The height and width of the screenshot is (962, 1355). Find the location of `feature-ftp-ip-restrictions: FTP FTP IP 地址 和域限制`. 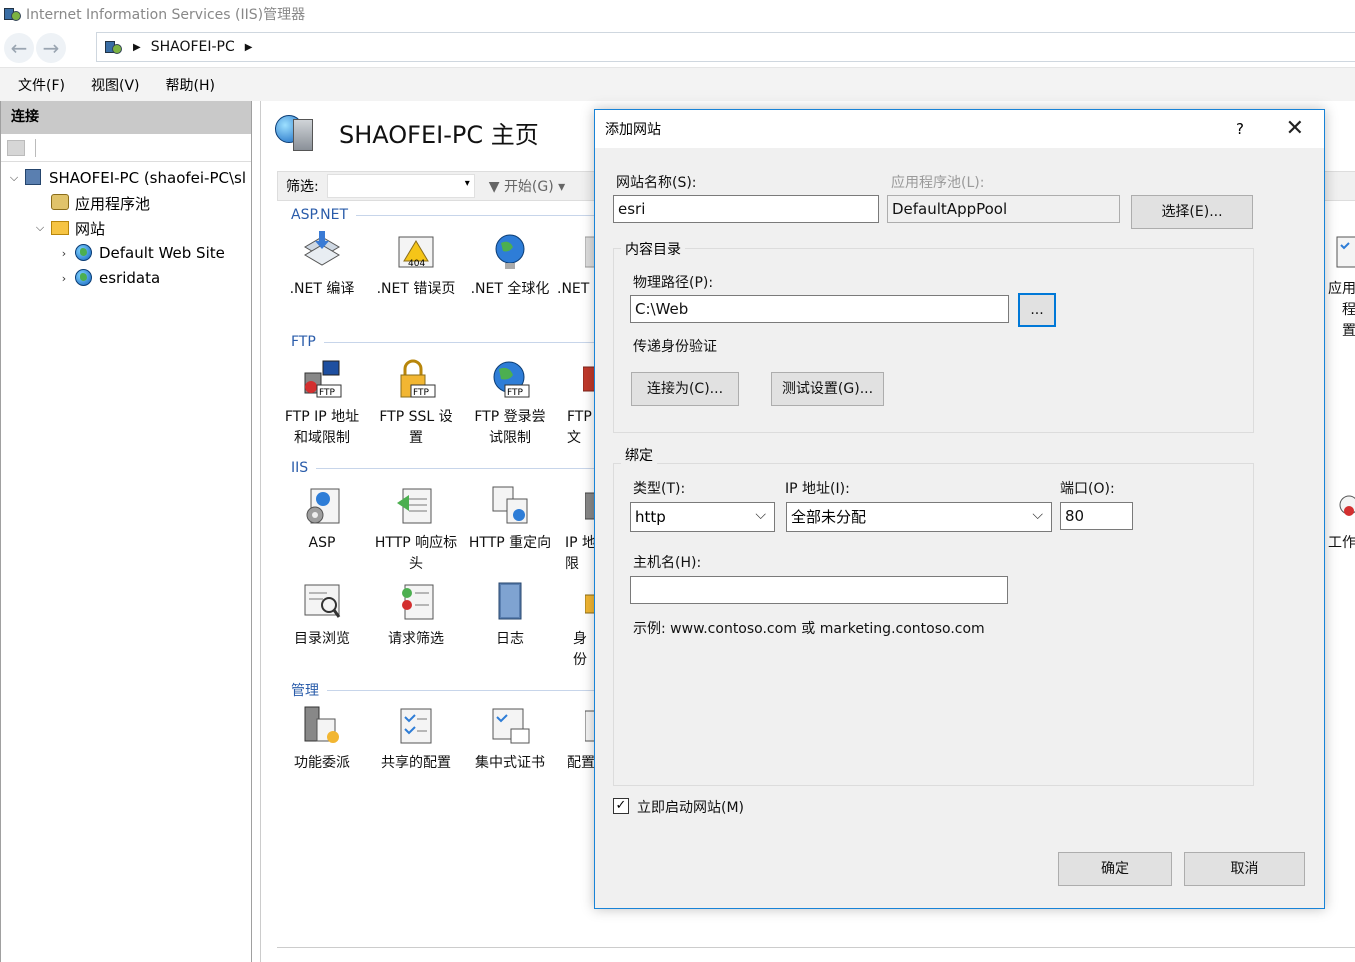

feature-ftp-ip-restrictions: FTP FTP IP 地址 和域限制 is located at coordinates (322, 404).